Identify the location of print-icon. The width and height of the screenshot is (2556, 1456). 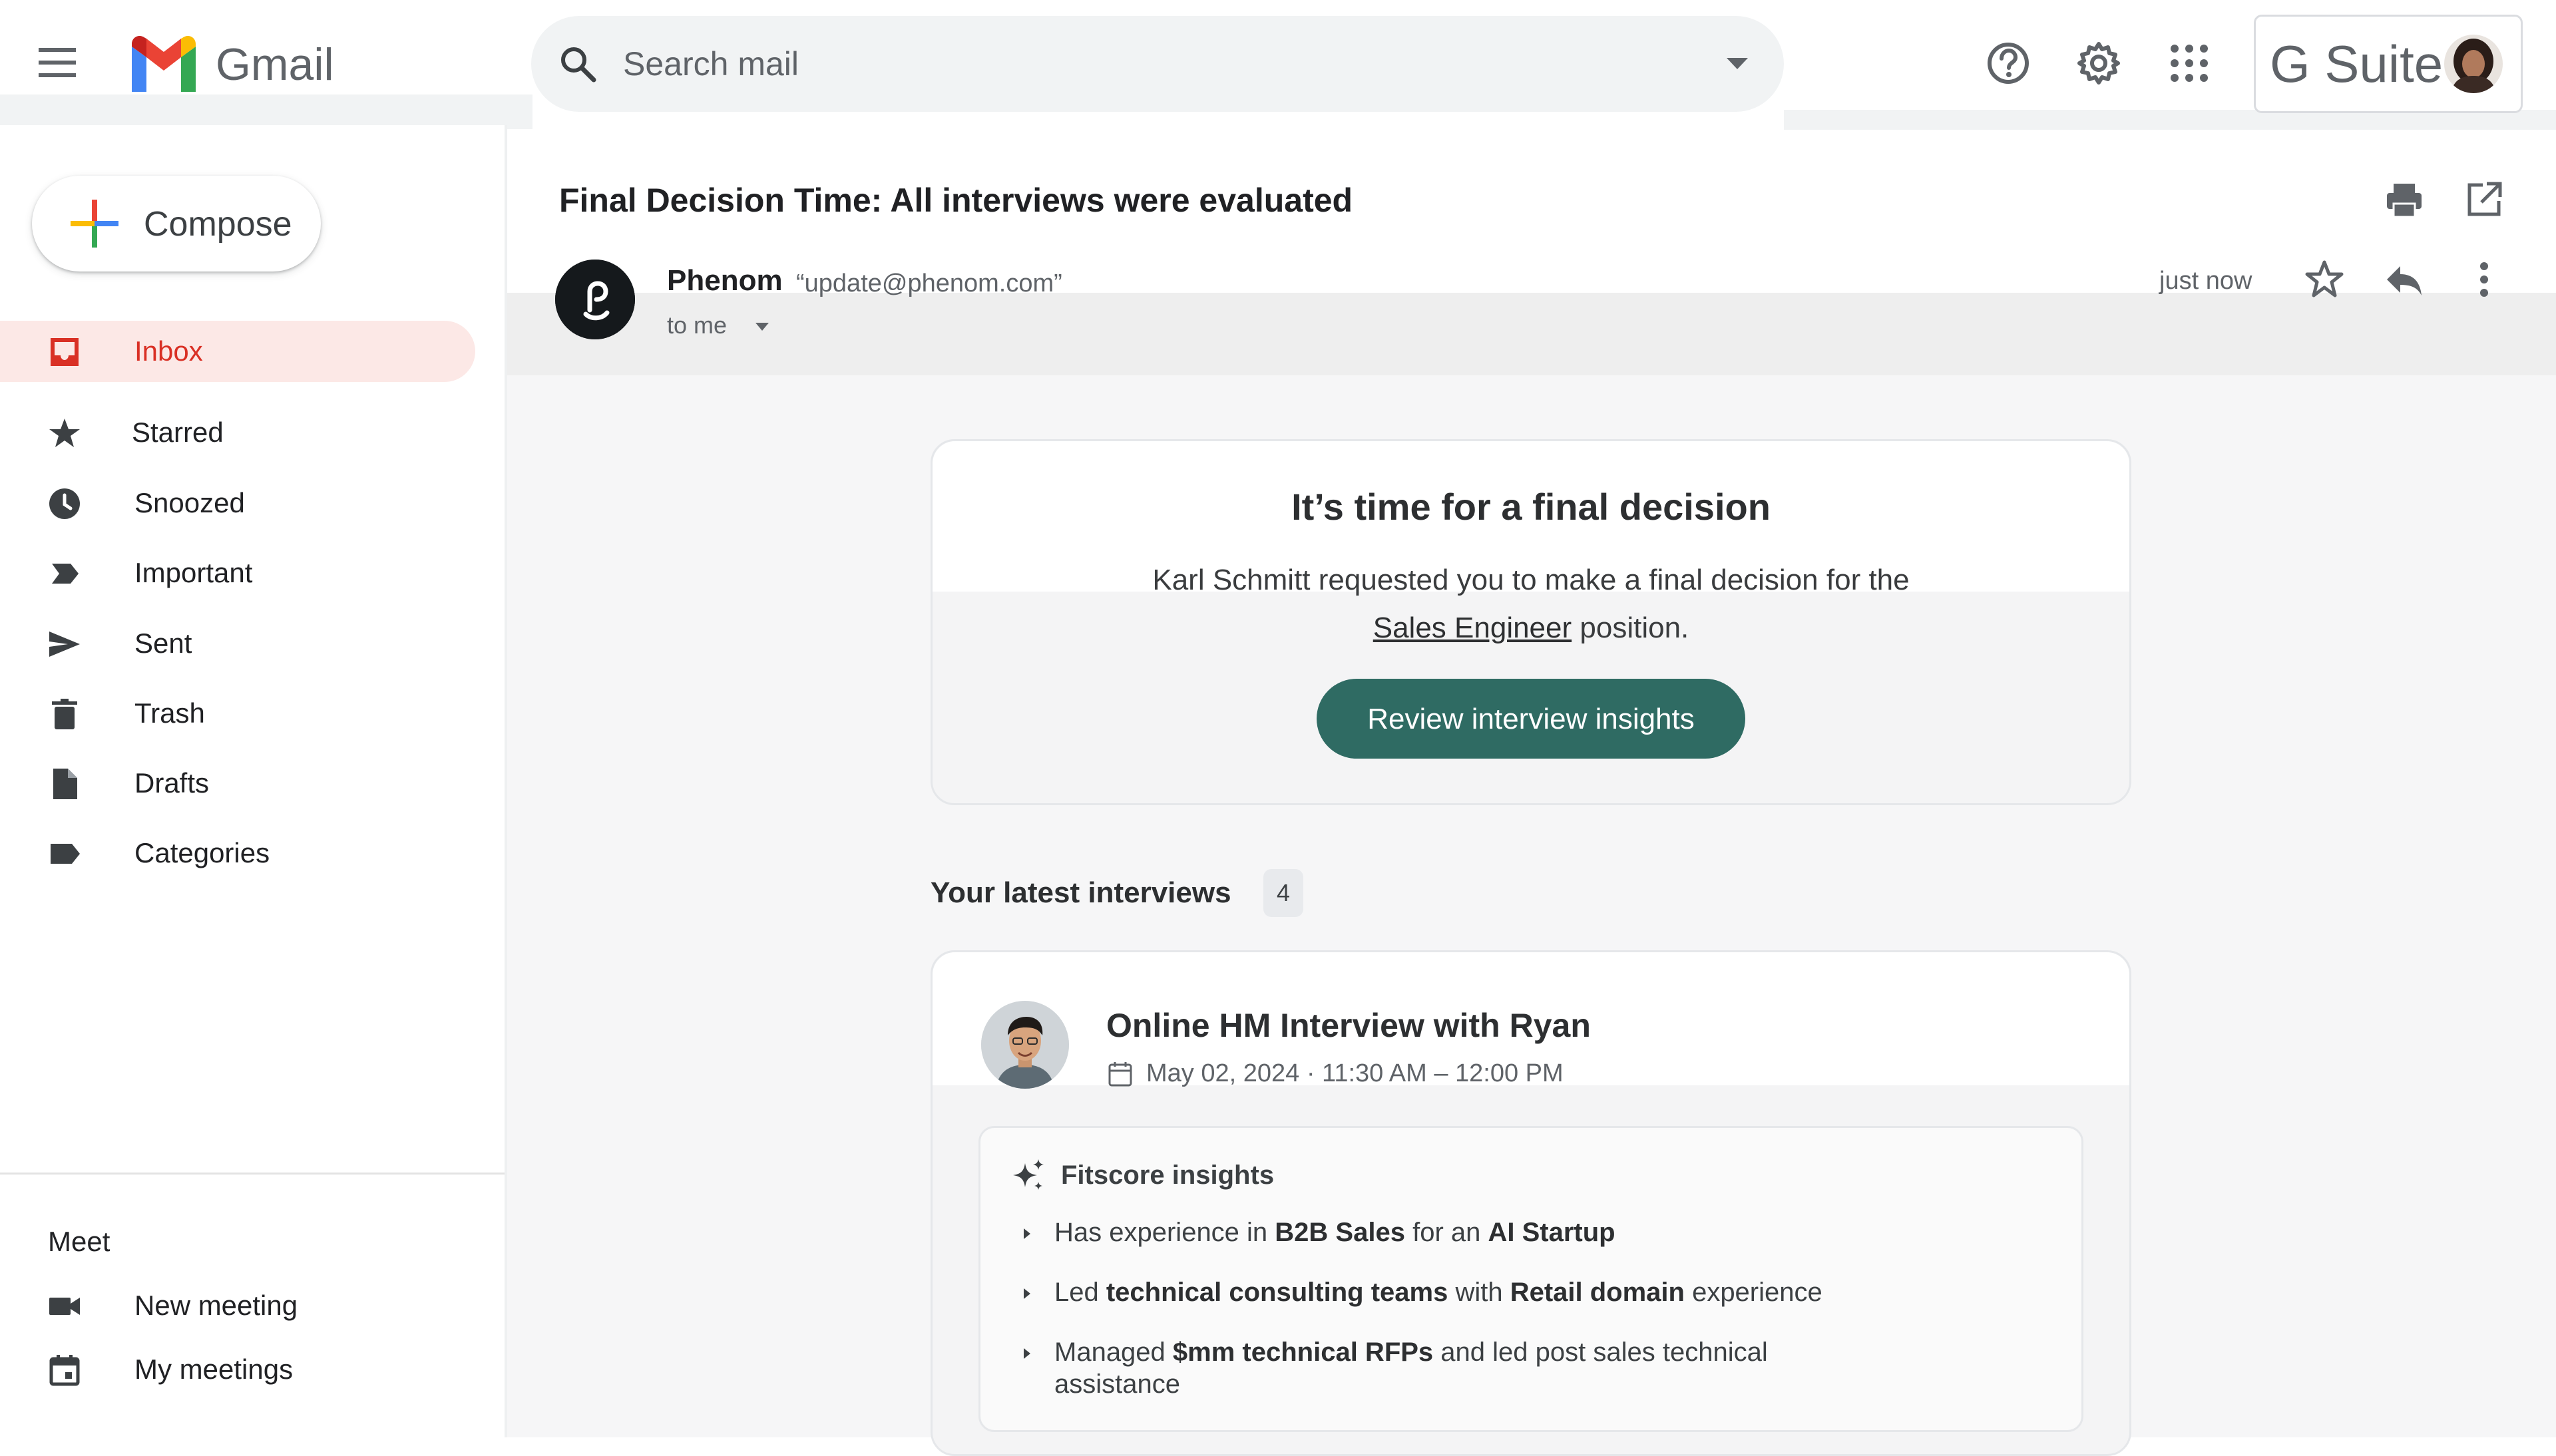
(2404, 200).